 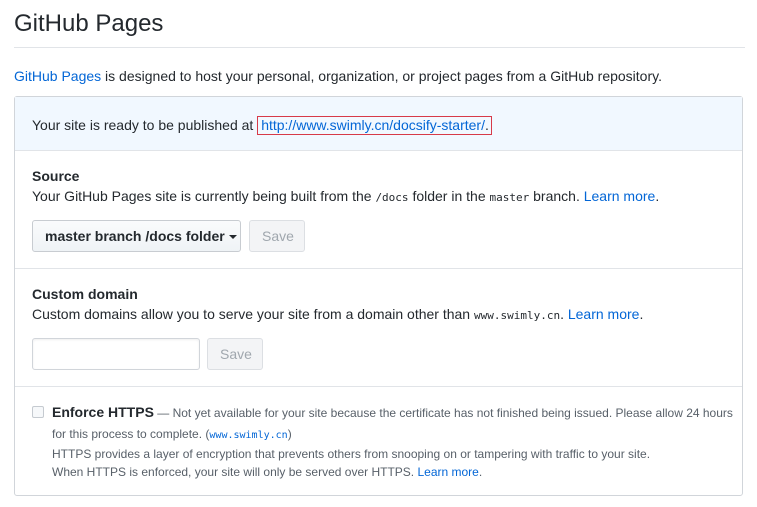 I want to click on custom-domain-save-button: Save, so click(x=235, y=354).